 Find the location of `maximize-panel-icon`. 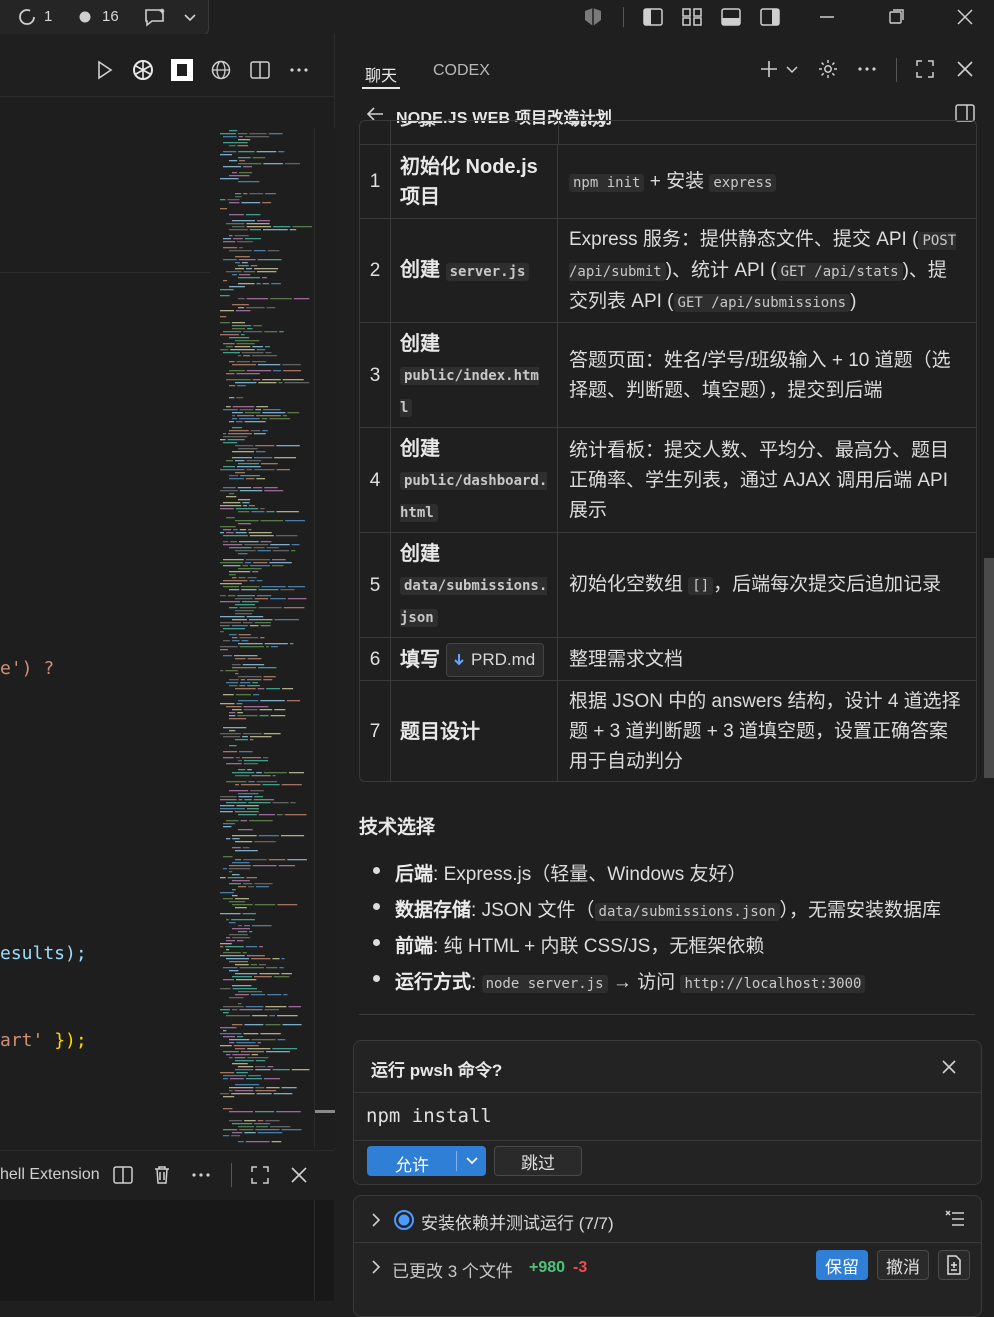

maximize-panel-icon is located at coordinates (260, 1175).